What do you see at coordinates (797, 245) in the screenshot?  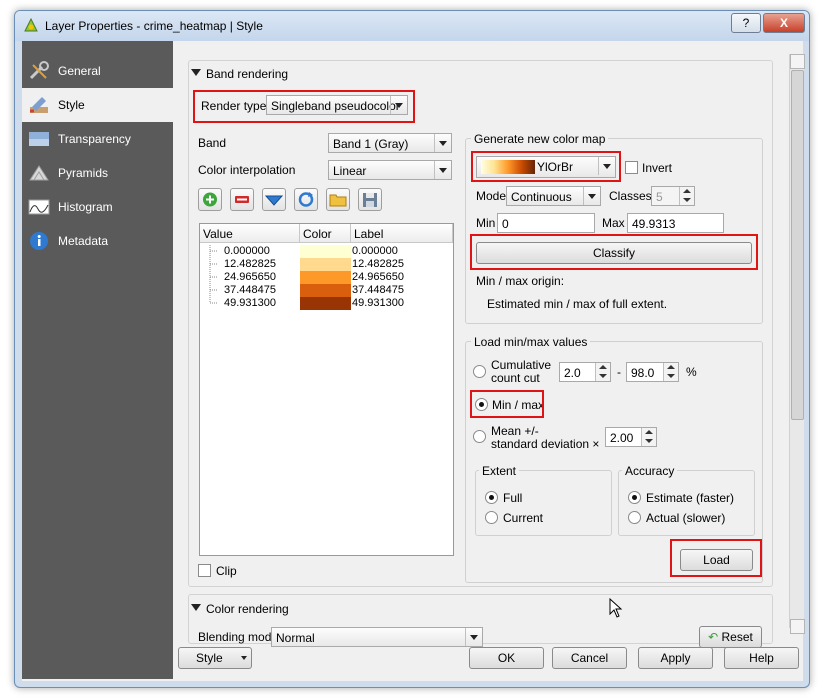 I see `scrollbar-thumb` at bounding box center [797, 245].